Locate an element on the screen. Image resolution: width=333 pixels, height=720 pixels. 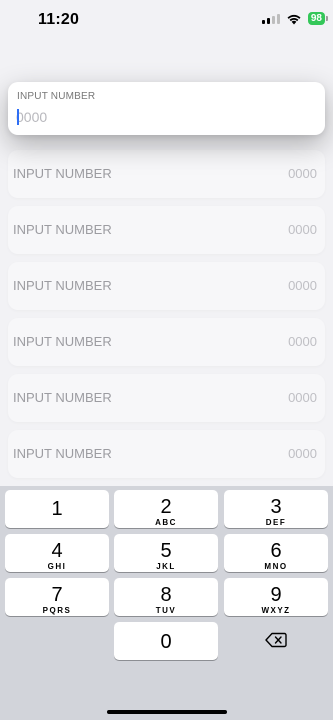
key-letters: TUV is located at coordinates (166, 610).